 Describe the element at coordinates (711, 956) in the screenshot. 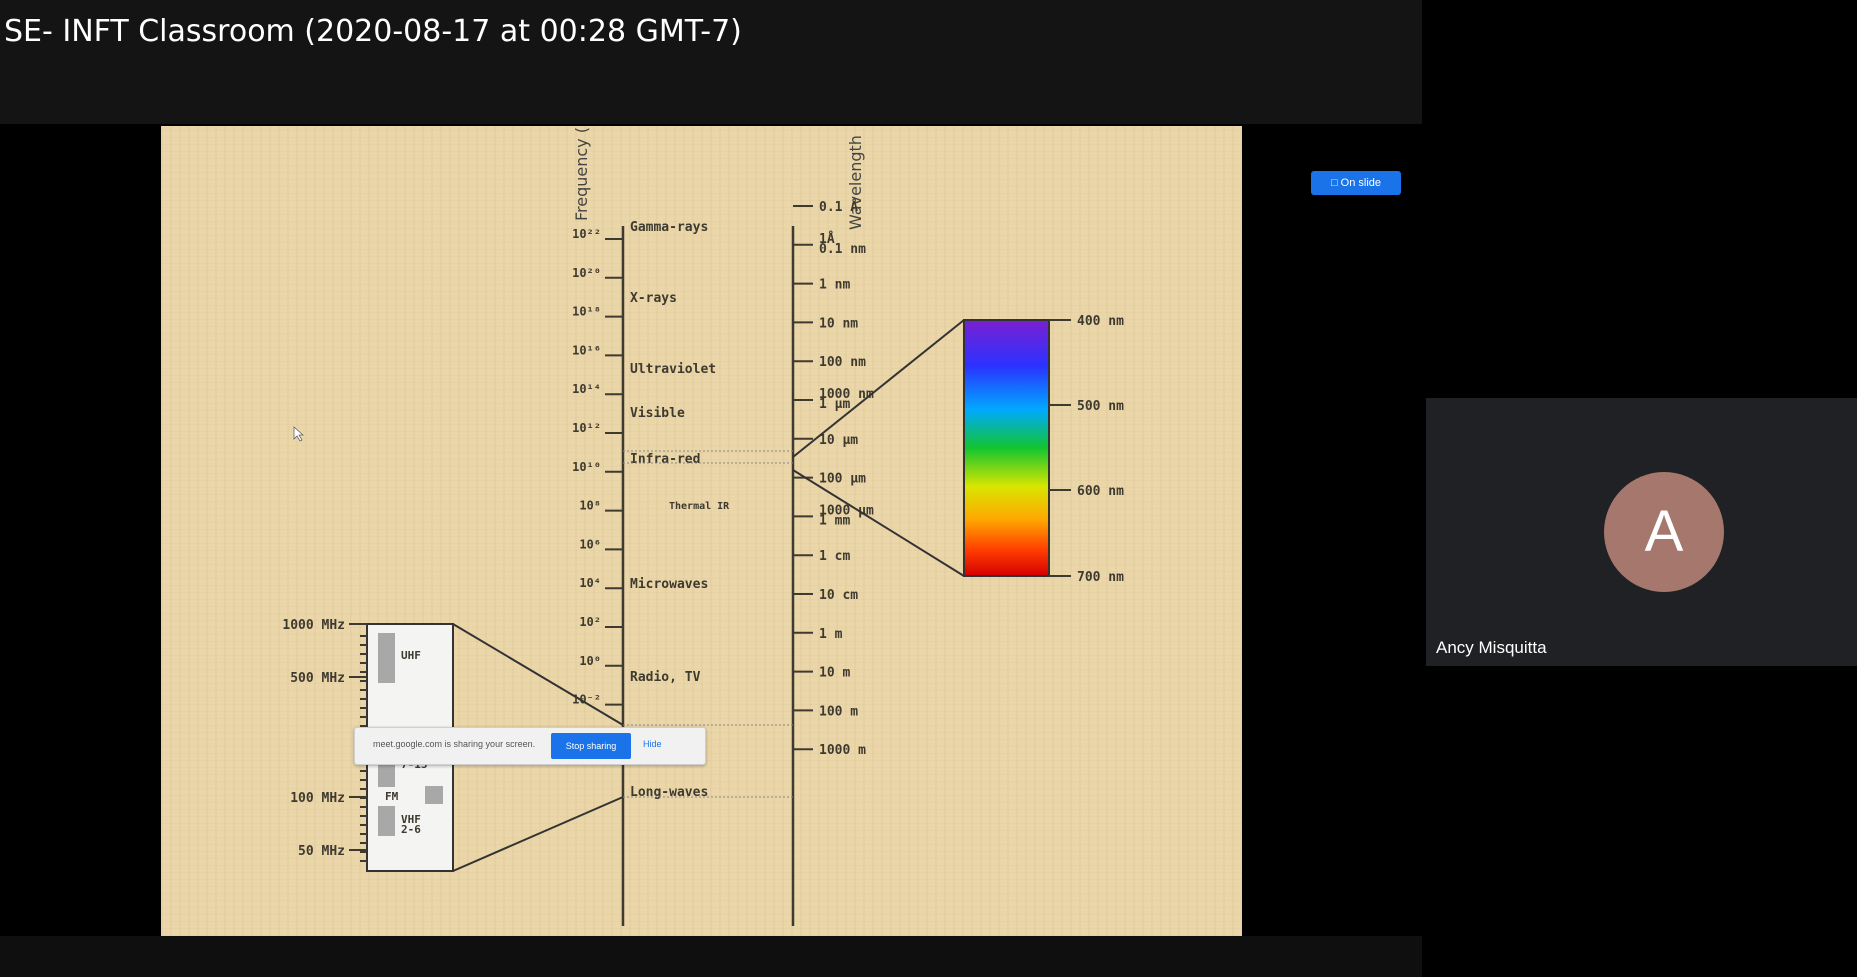

I see `bottom-bar` at that location.